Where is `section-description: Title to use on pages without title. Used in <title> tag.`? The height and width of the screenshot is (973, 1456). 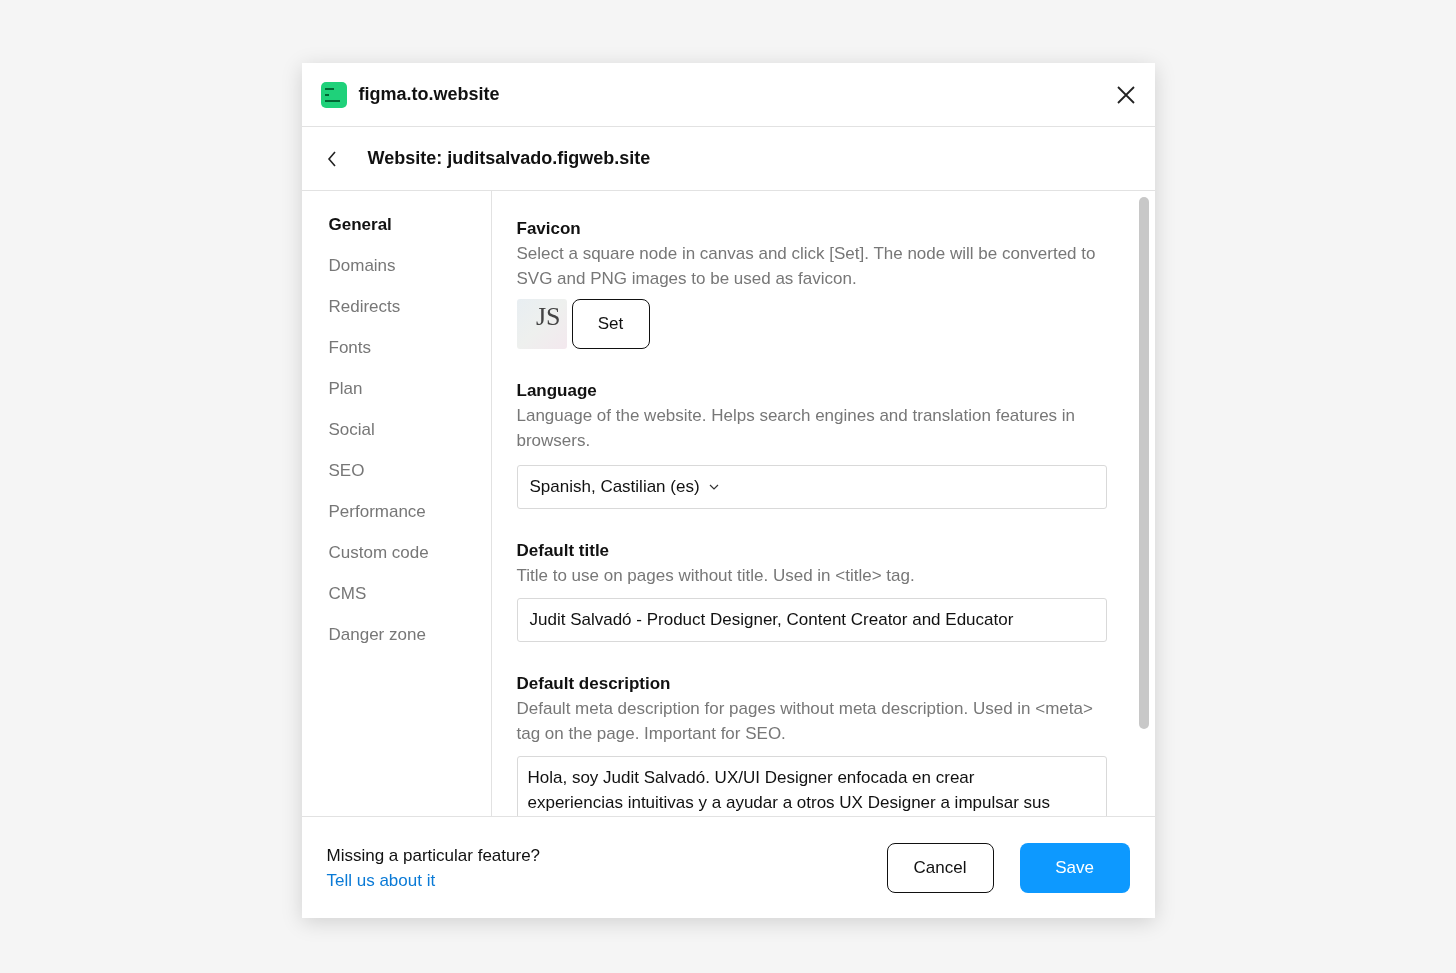 section-description: Title to use on pages without title. Used in <title> tag. is located at coordinates (716, 576).